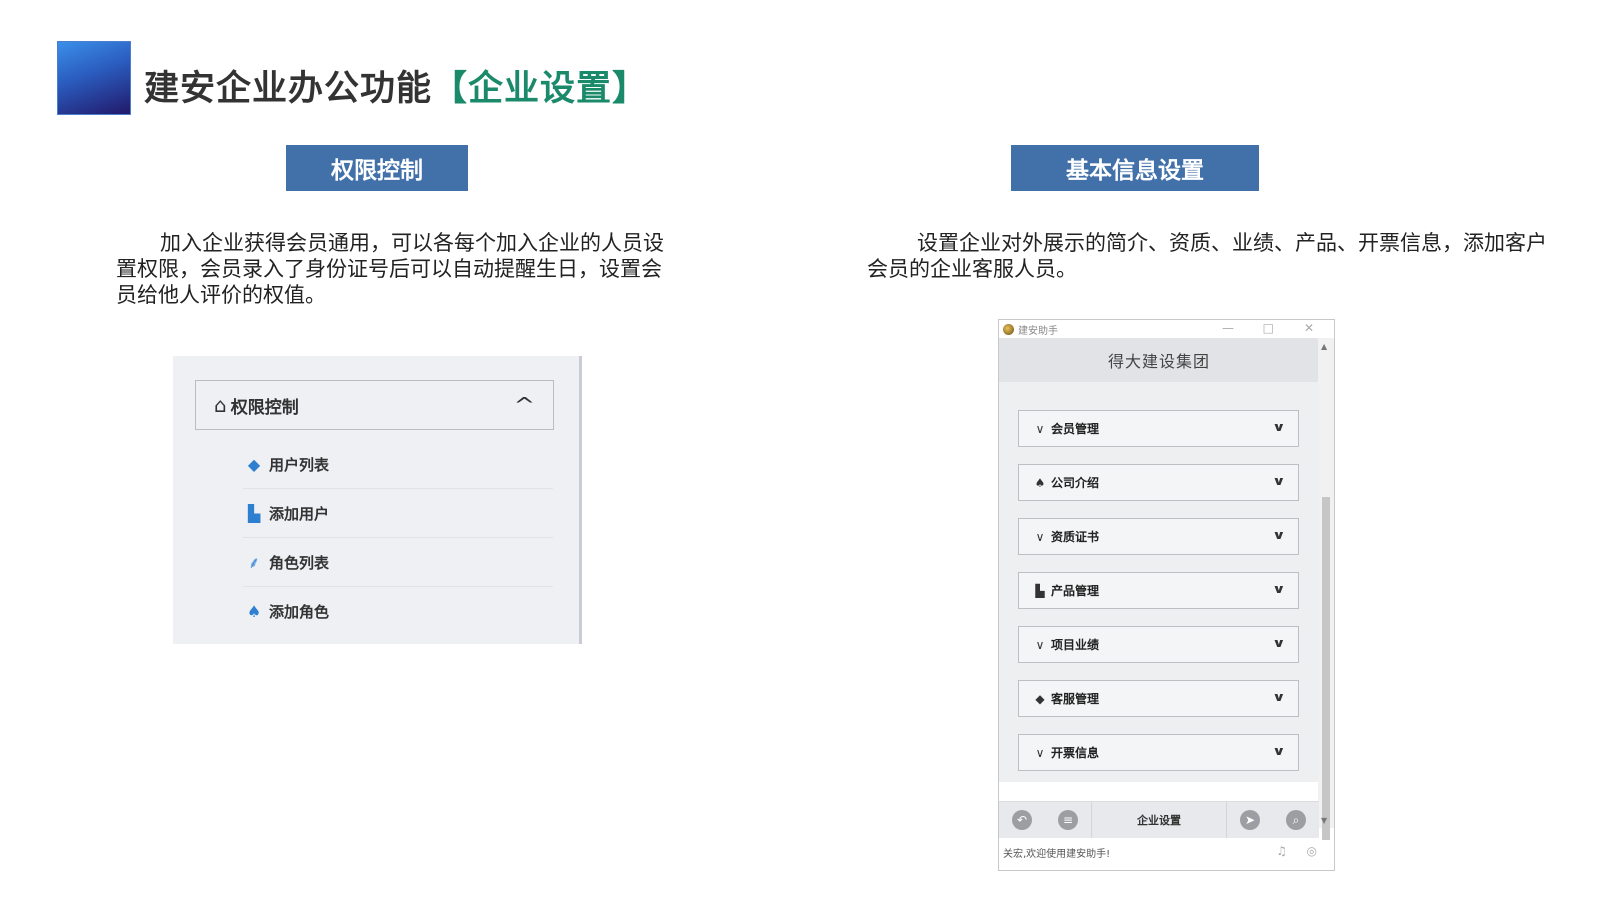 The image size is (1600, 900). I want to click on close-icon: ✕, so click(1309, 328).